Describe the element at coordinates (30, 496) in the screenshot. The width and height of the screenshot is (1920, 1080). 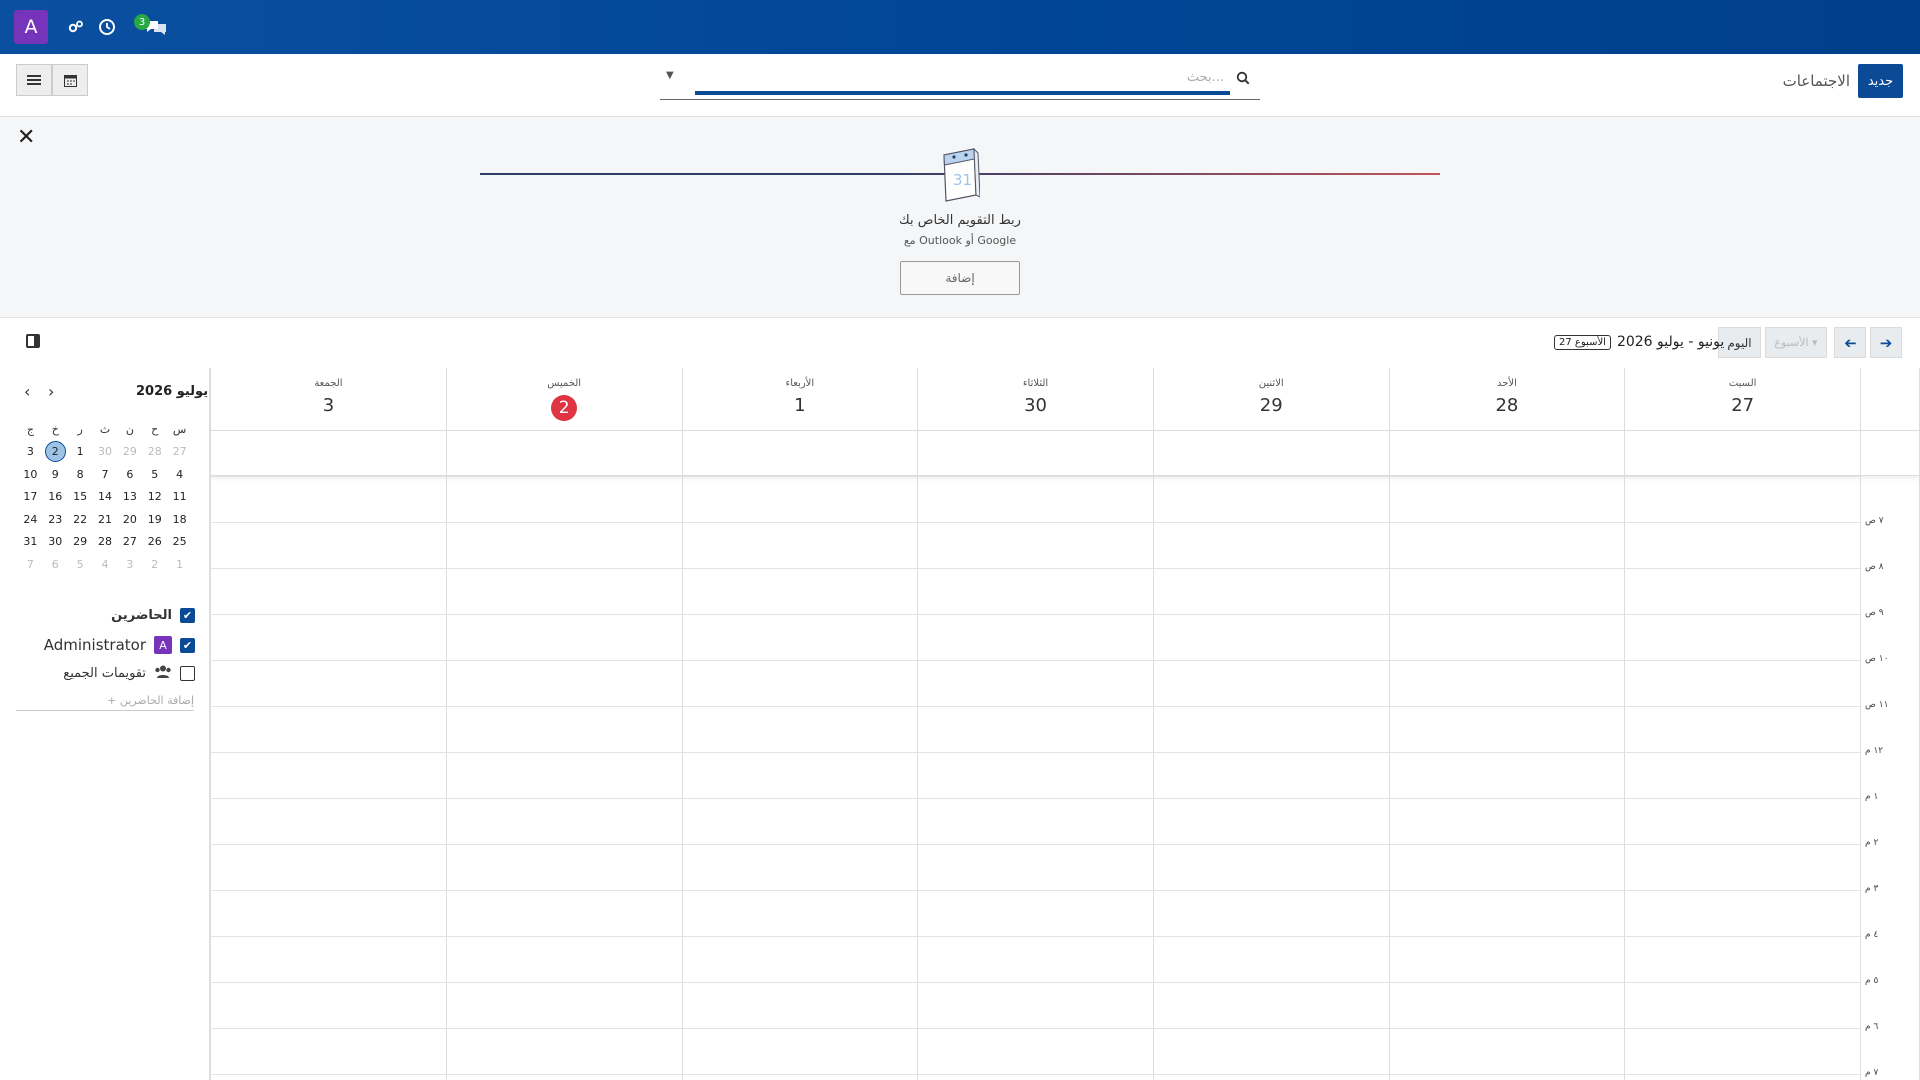
I see `mini-day: 17` at that location.